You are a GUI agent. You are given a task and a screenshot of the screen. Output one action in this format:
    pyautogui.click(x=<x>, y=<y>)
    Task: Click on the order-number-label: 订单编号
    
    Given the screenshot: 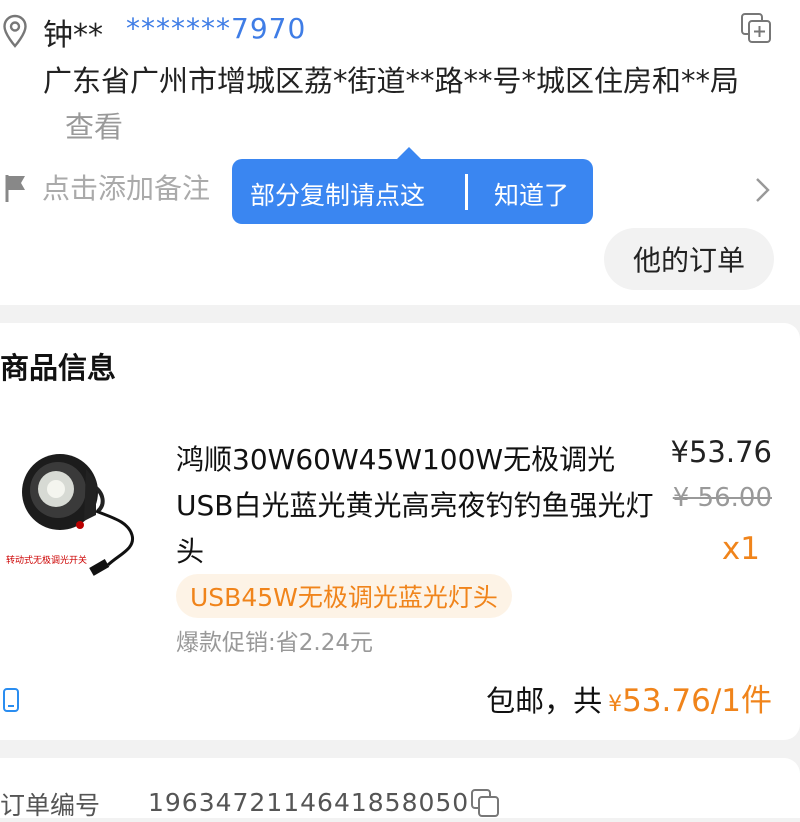 What is the action you would take?
    pyautogui.click(x=50, y=805)
    